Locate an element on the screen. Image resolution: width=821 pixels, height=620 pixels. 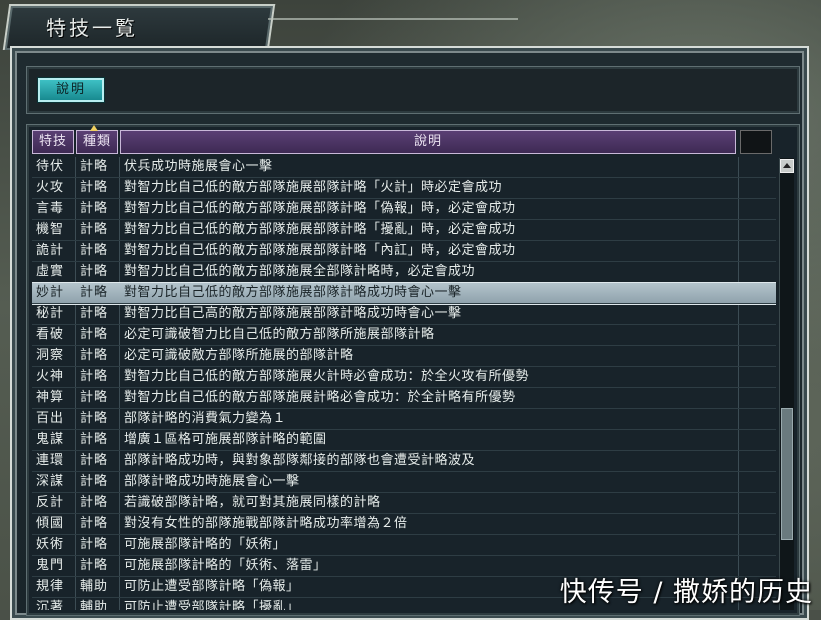
cell-description: 對智力比自己低的敵方部隊施展部隊計略成功時會心一擊 is located at coordinates (293, 292).